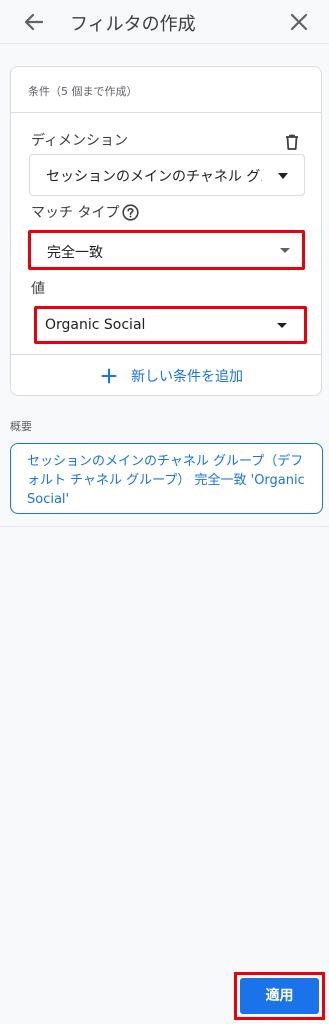 The image size is (329, 1024). I want to click on divider, so click(164, 526).